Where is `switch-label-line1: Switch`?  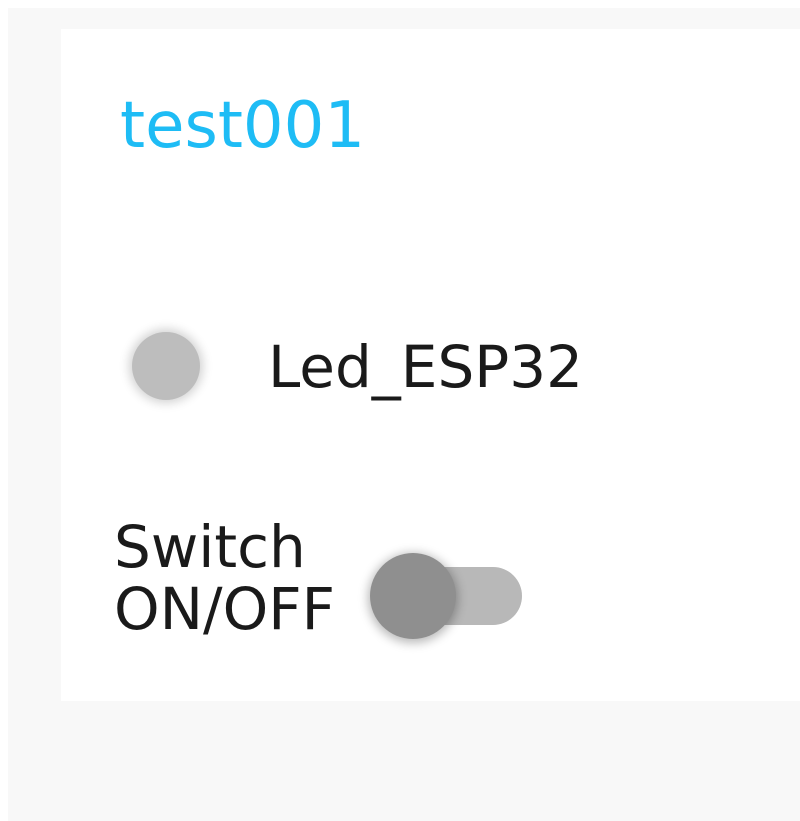
switch-label-line1: Switch is located at coordinates (210, 547).